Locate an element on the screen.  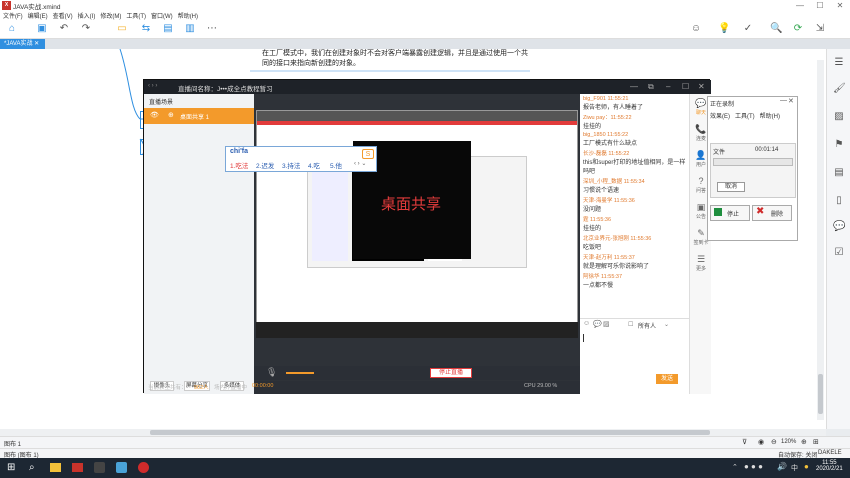
horizontal-scrollbar is located at coordinates (413, 432).